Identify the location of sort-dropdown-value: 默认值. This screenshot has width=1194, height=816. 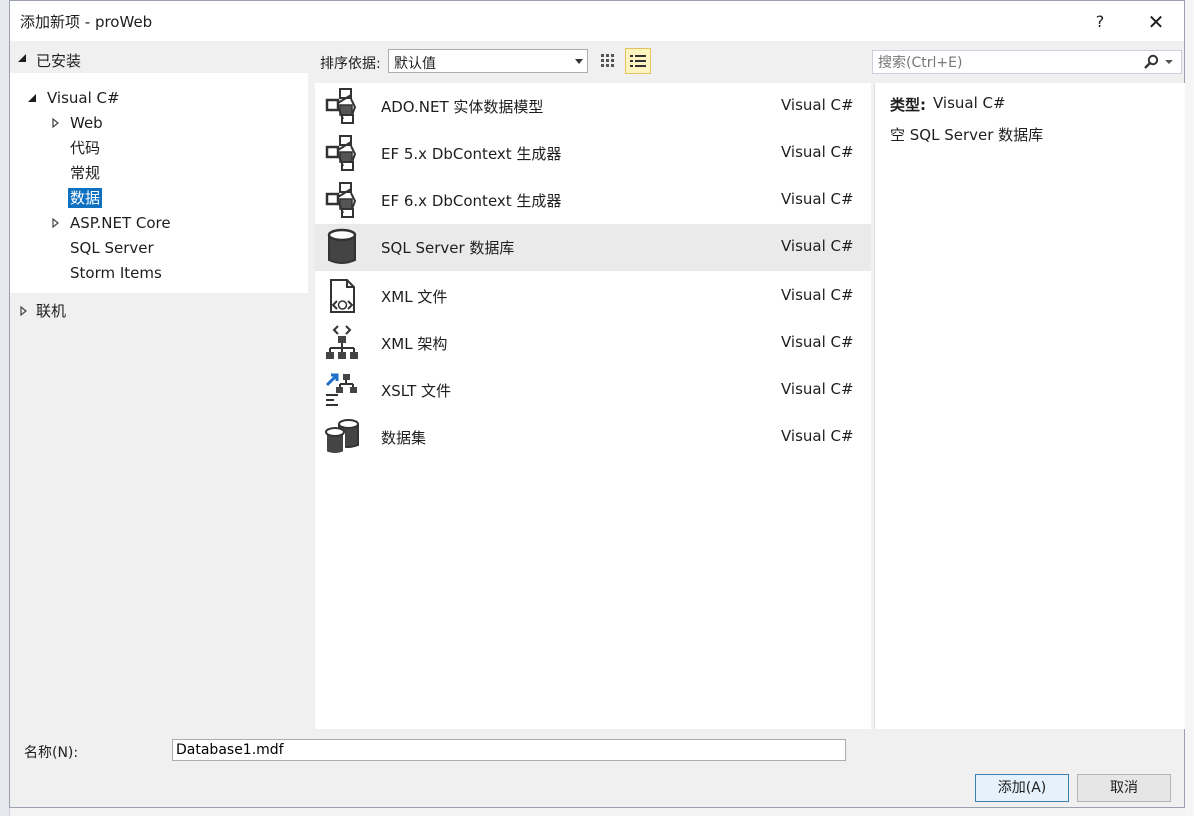
(415, 64).